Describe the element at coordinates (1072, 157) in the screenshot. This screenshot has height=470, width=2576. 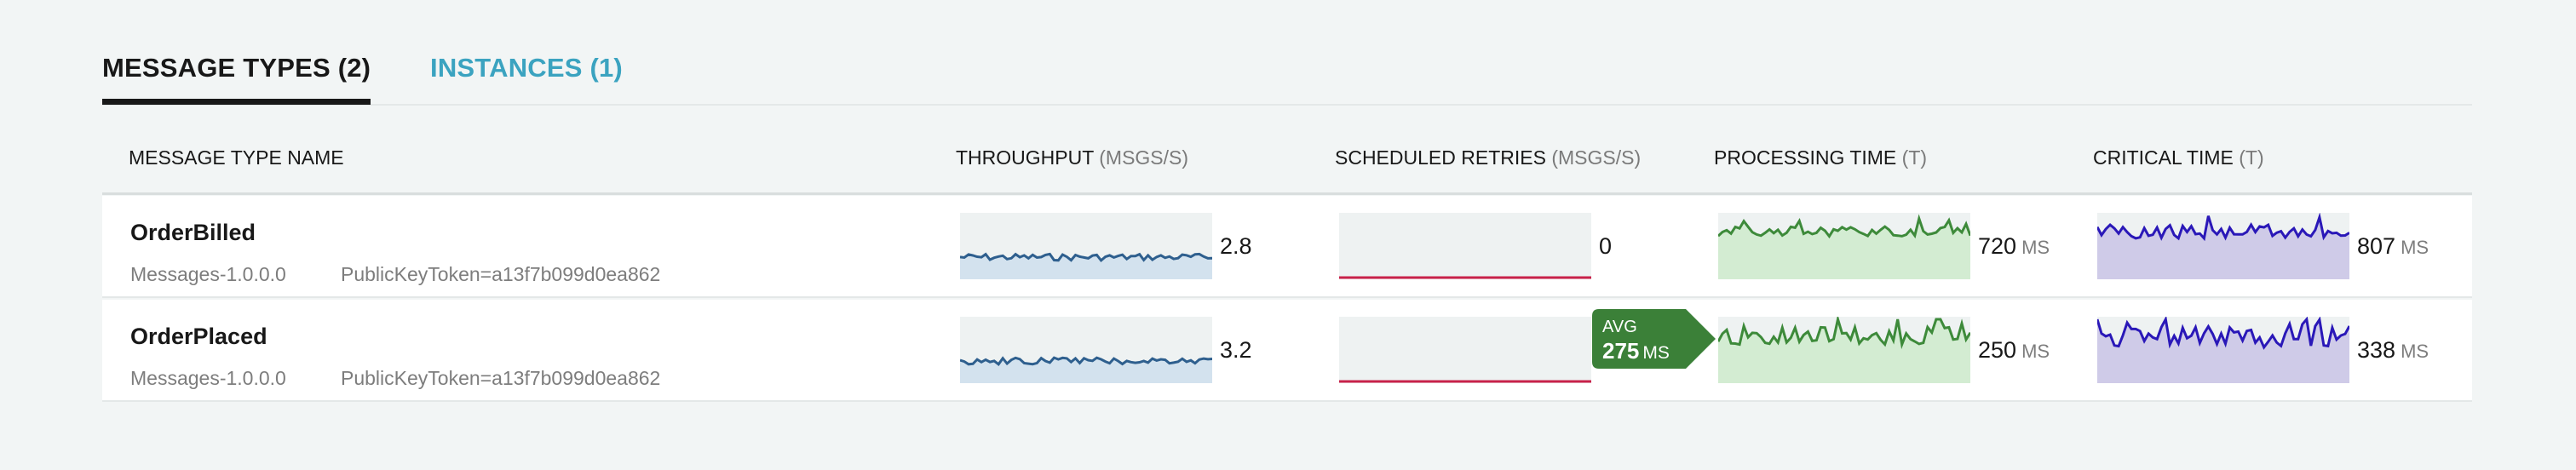
I see `column-header-throughput: THROUGHPUT (MSGS/S)` at that location.